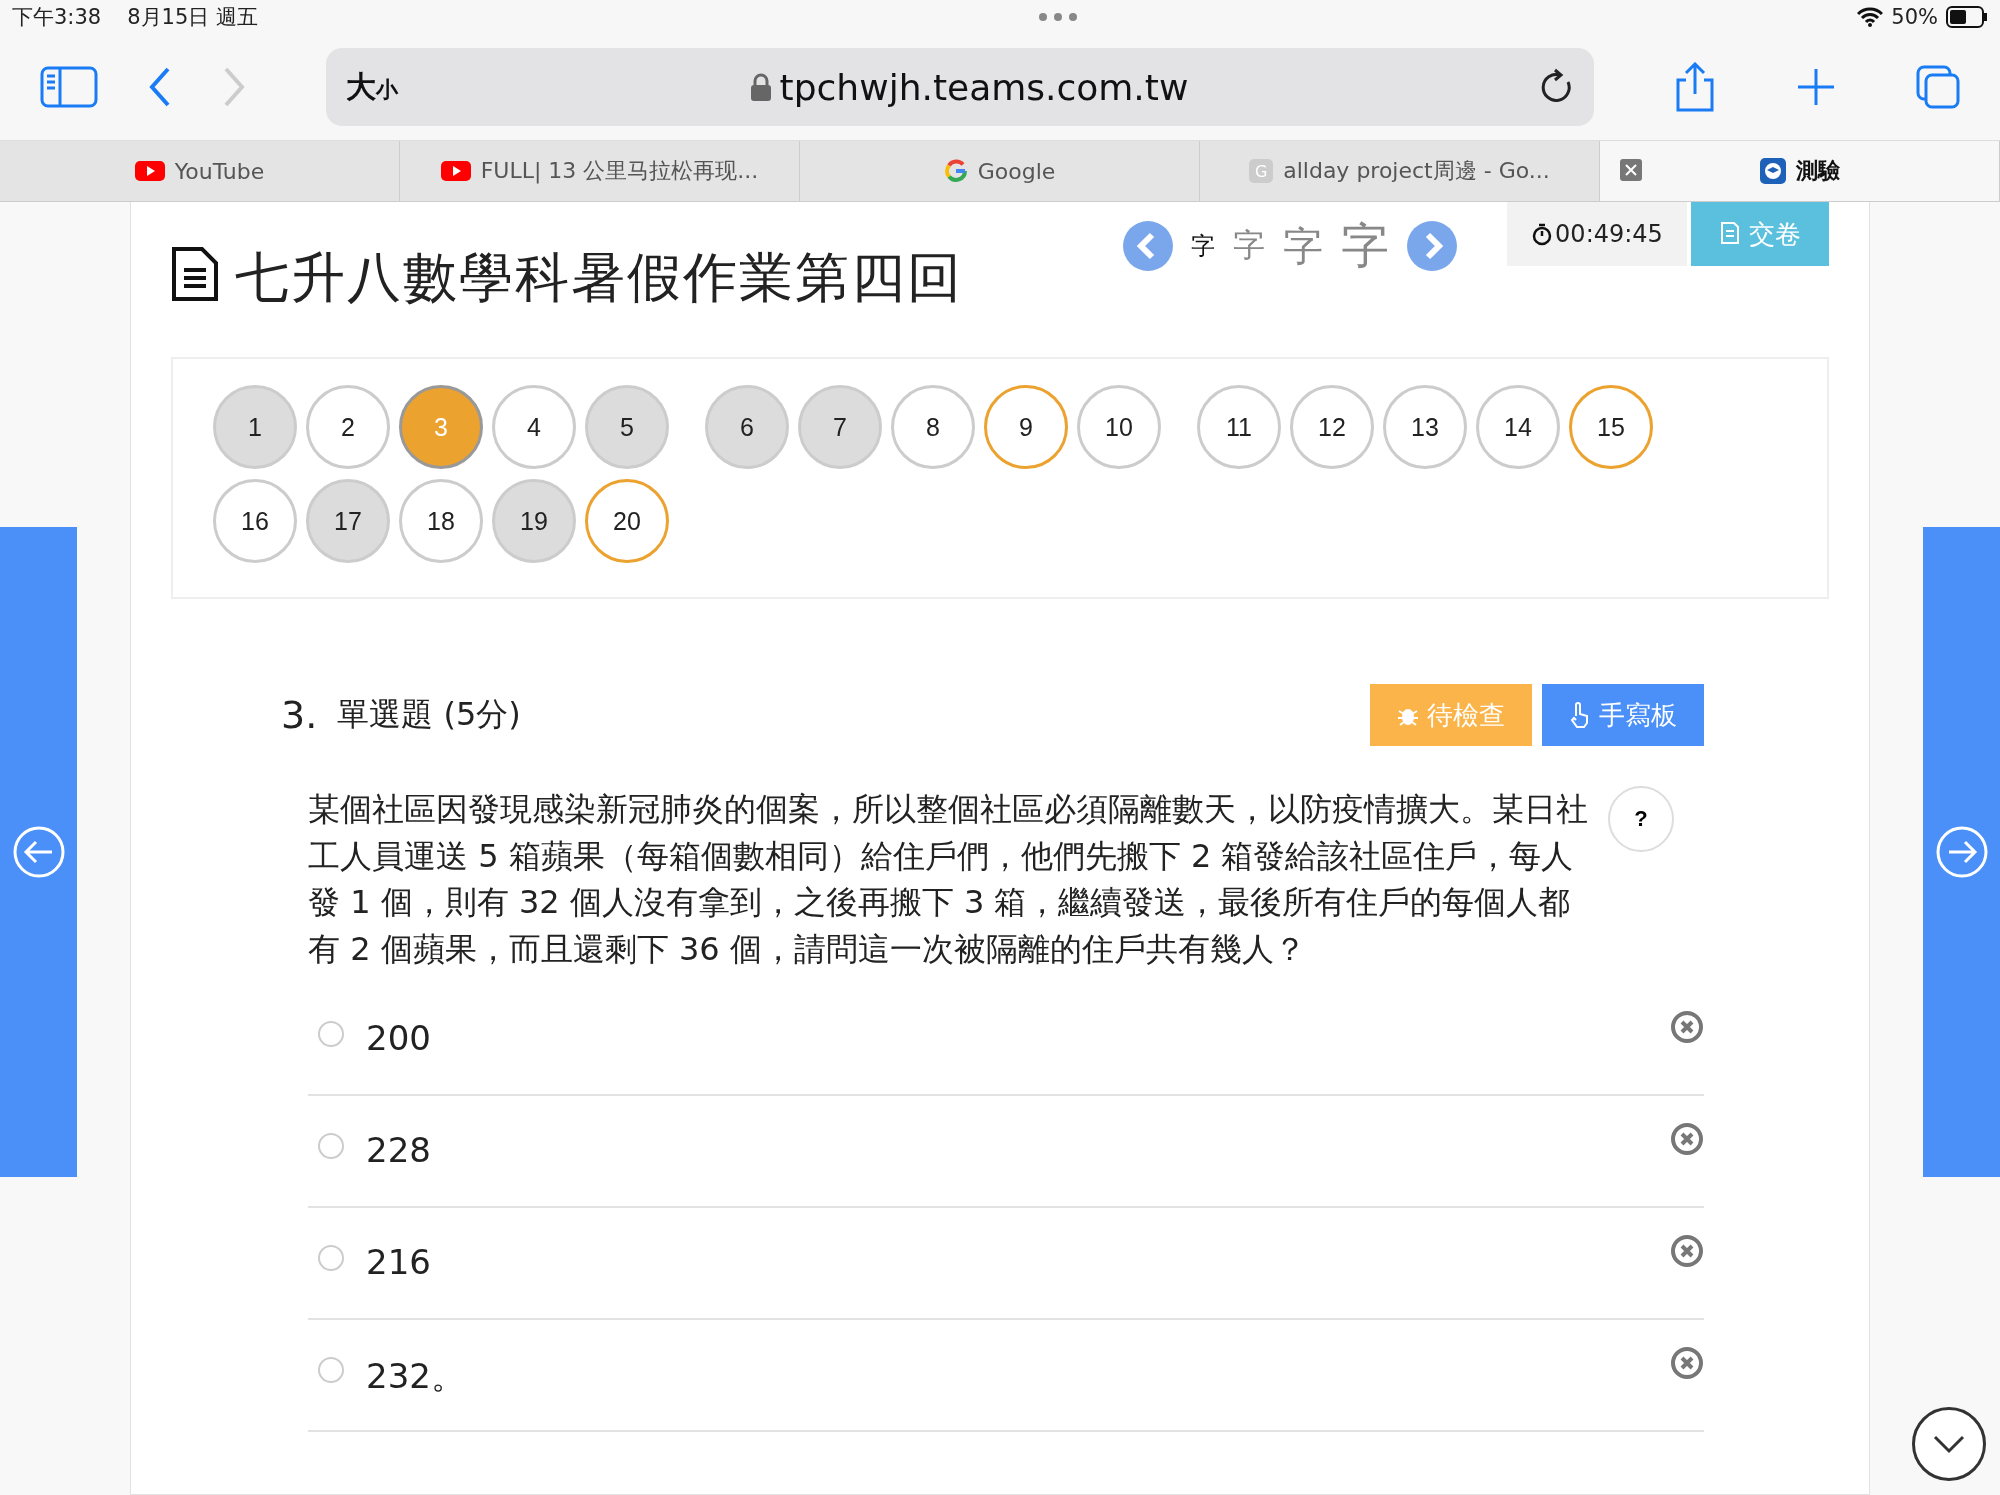  What do you see at coordinates (38, 852) in the screenshot?
I see `left-arrow-circle-icon` at bounding box center [38, 852].